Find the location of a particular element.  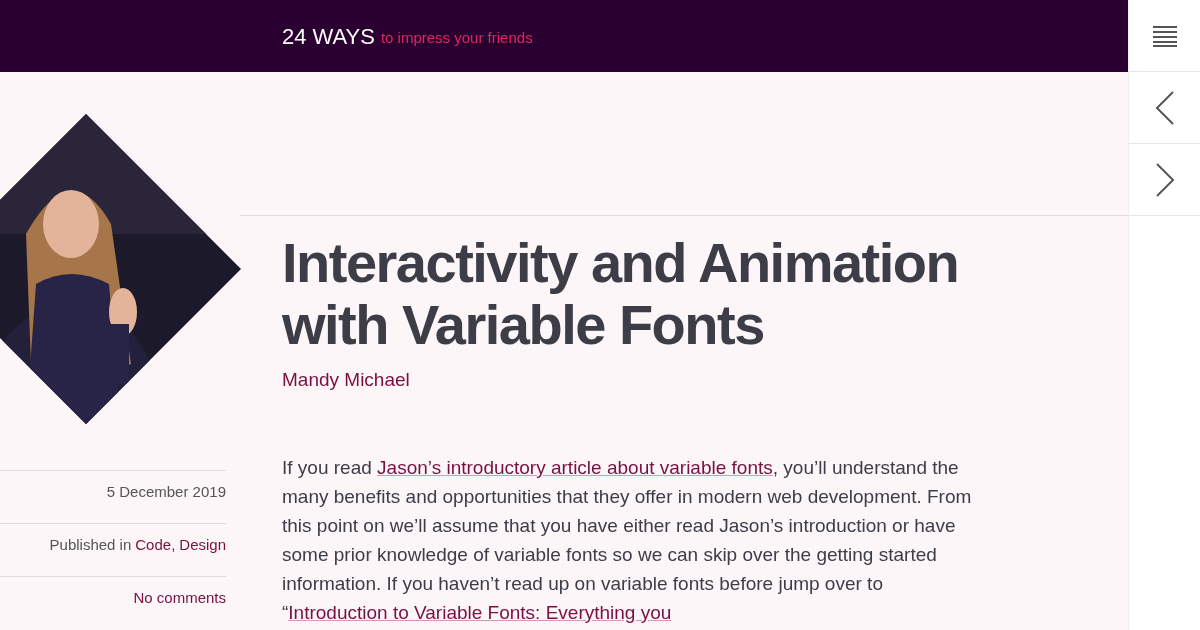

chevron-right-icon is located at coordinates (1164, 179).